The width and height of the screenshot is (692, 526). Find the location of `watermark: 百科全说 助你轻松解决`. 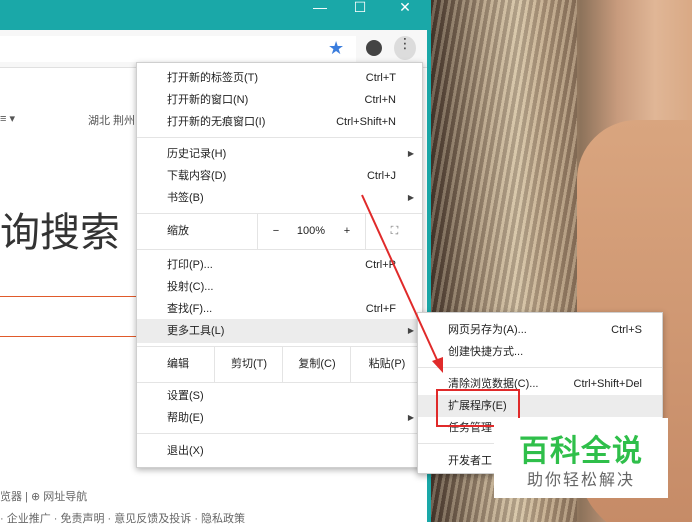

watermark: 百科全说 助你轻松解决 is located at coordinates (581, 458).